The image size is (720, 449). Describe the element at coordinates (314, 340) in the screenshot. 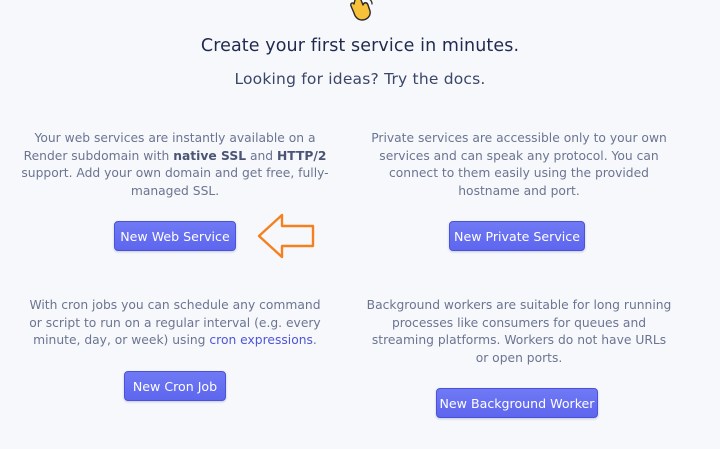

I see `cron-desc-part-2: .` at that location.